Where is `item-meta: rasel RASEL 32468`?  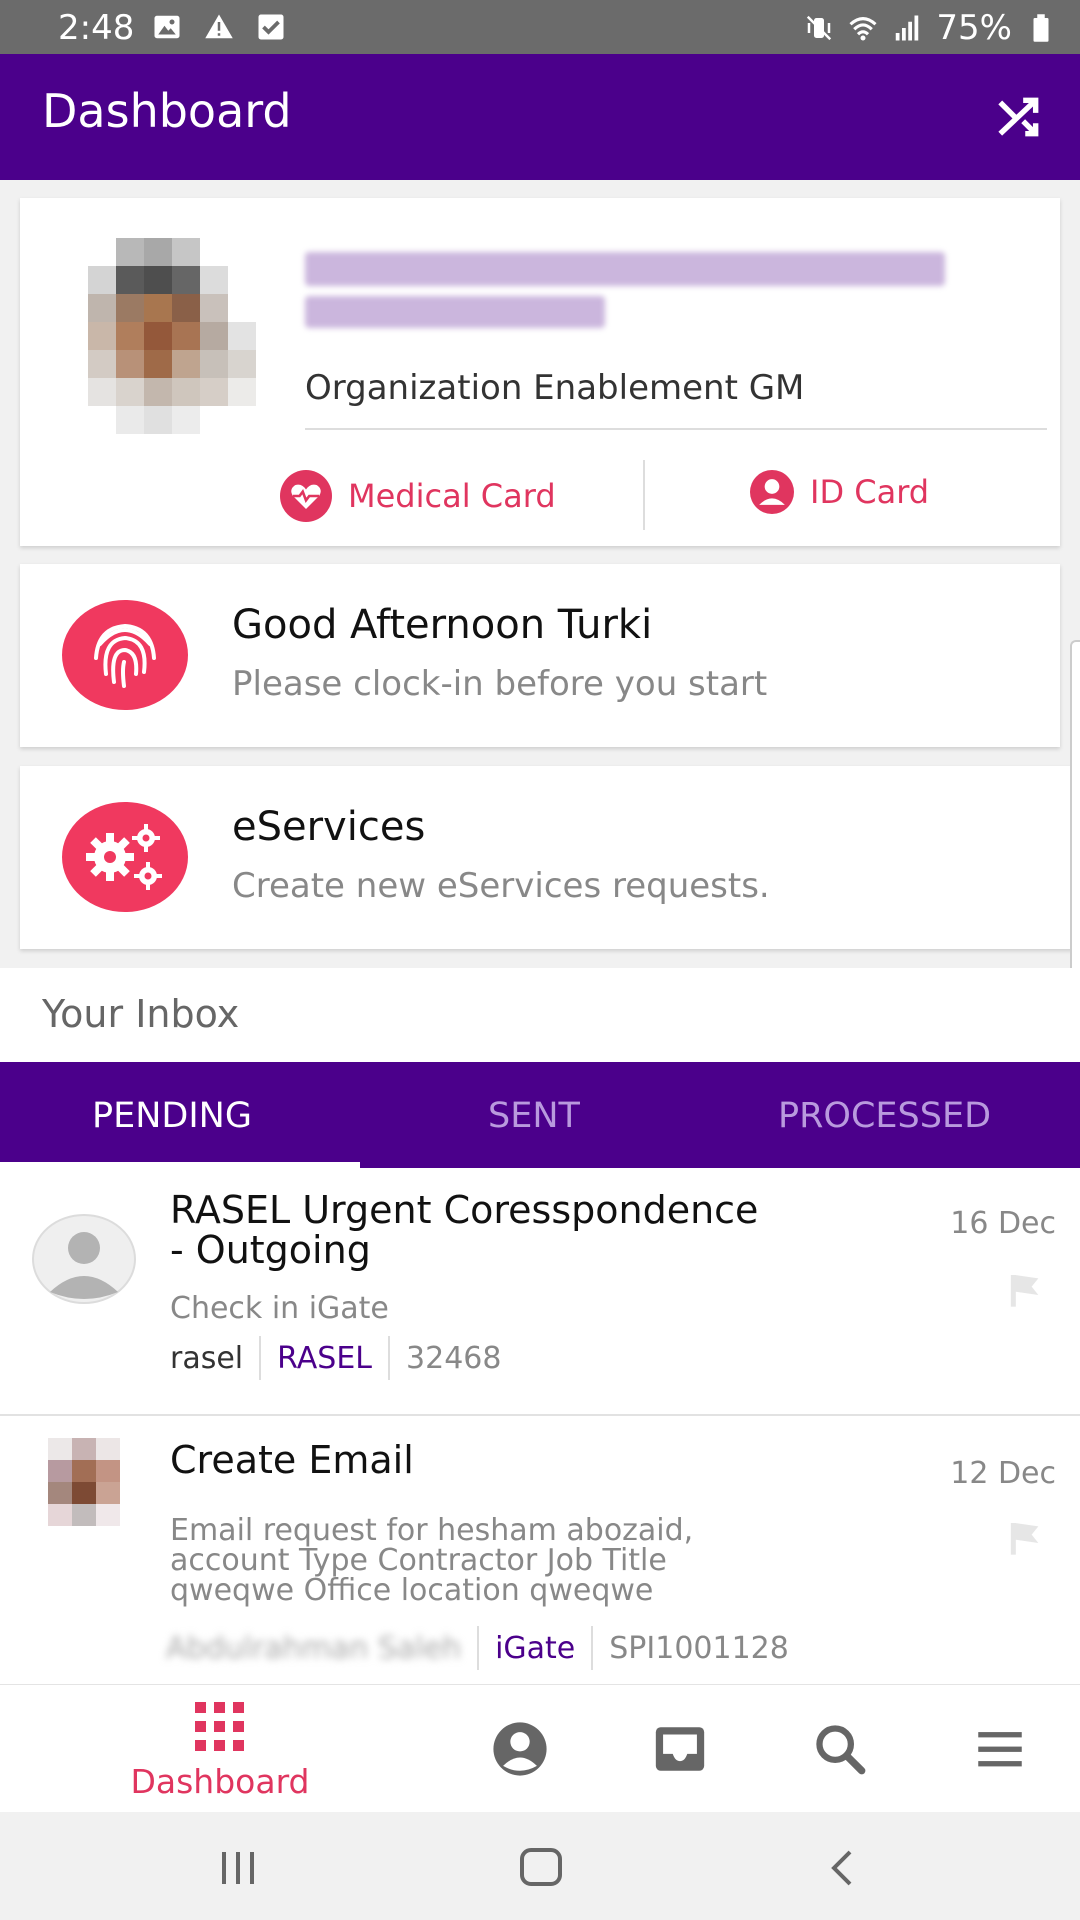
item-meta: rasel RASEL 32468 is located at coordinates (335, 1358).